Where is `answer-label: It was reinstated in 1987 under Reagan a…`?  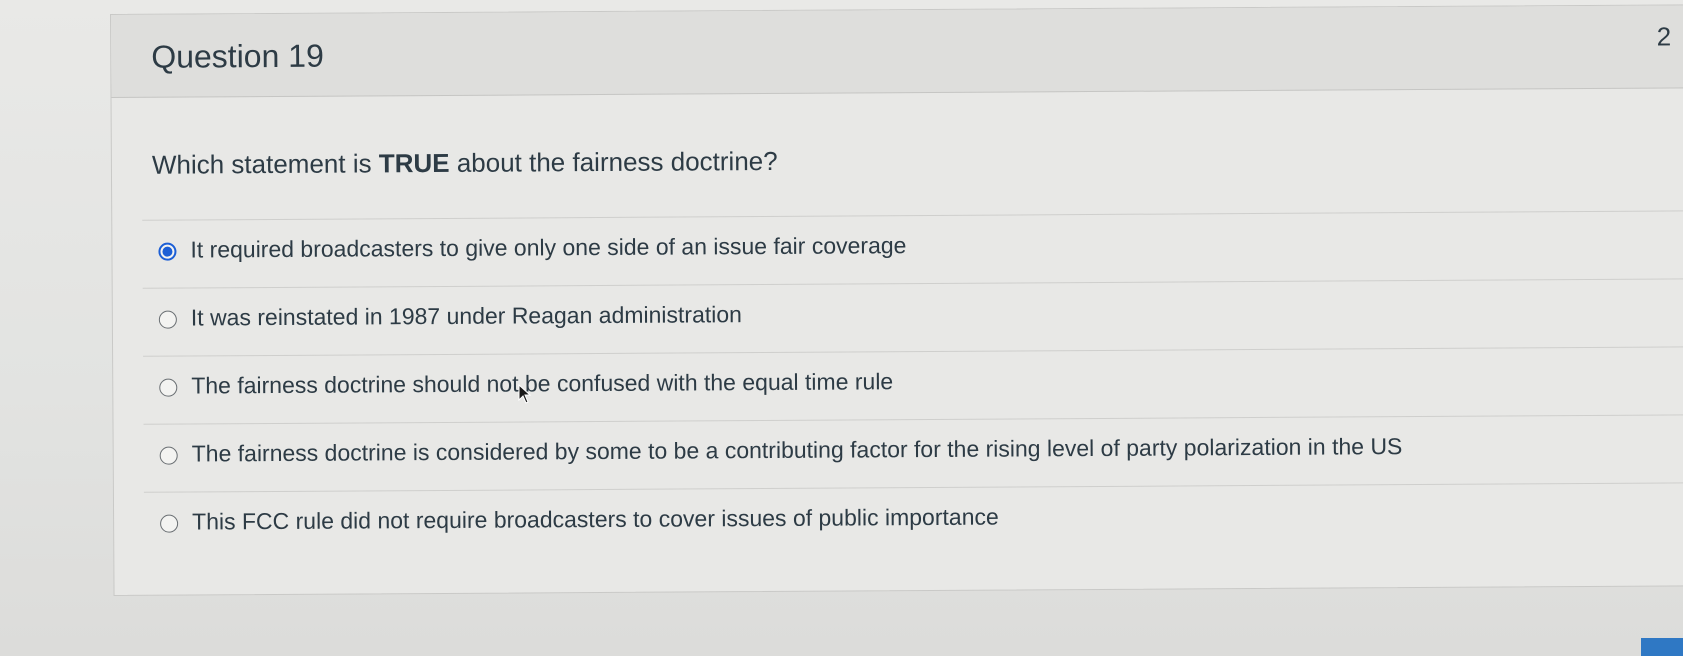 answer-label: It was reinstated in 1987 under Reagan a… is located at coordinates (466, 316).